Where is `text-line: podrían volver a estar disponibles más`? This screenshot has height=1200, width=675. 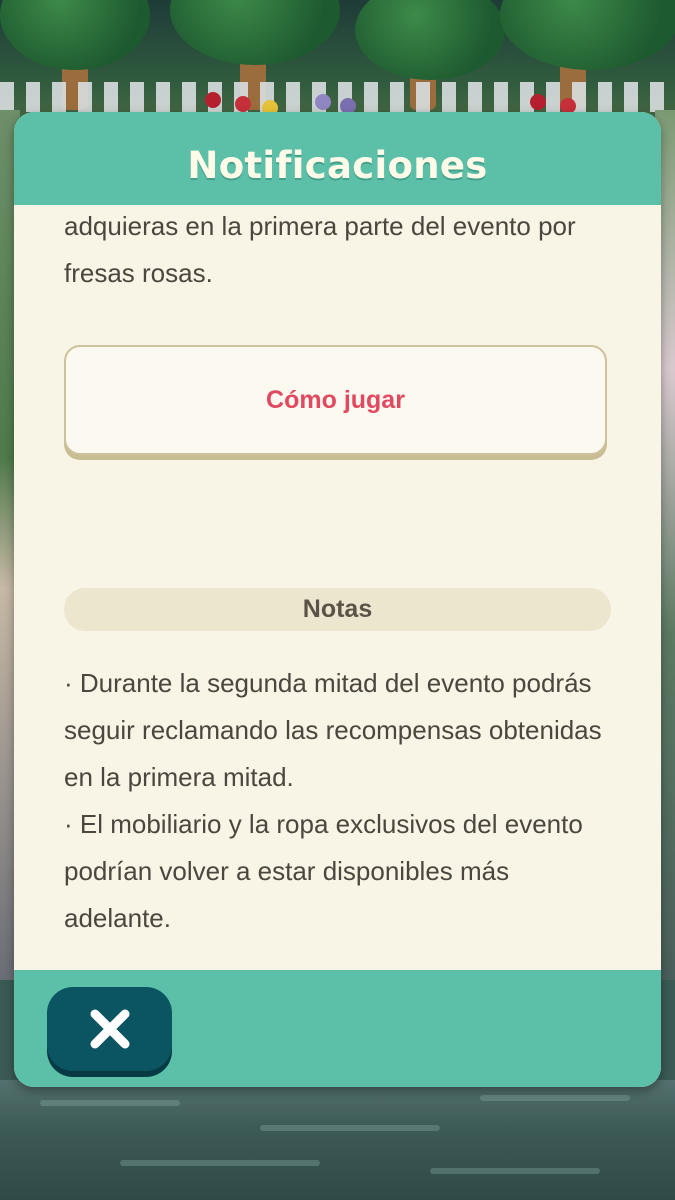
text-line: podrían volver a estar disponibles más is located at coordinates (287, 871).